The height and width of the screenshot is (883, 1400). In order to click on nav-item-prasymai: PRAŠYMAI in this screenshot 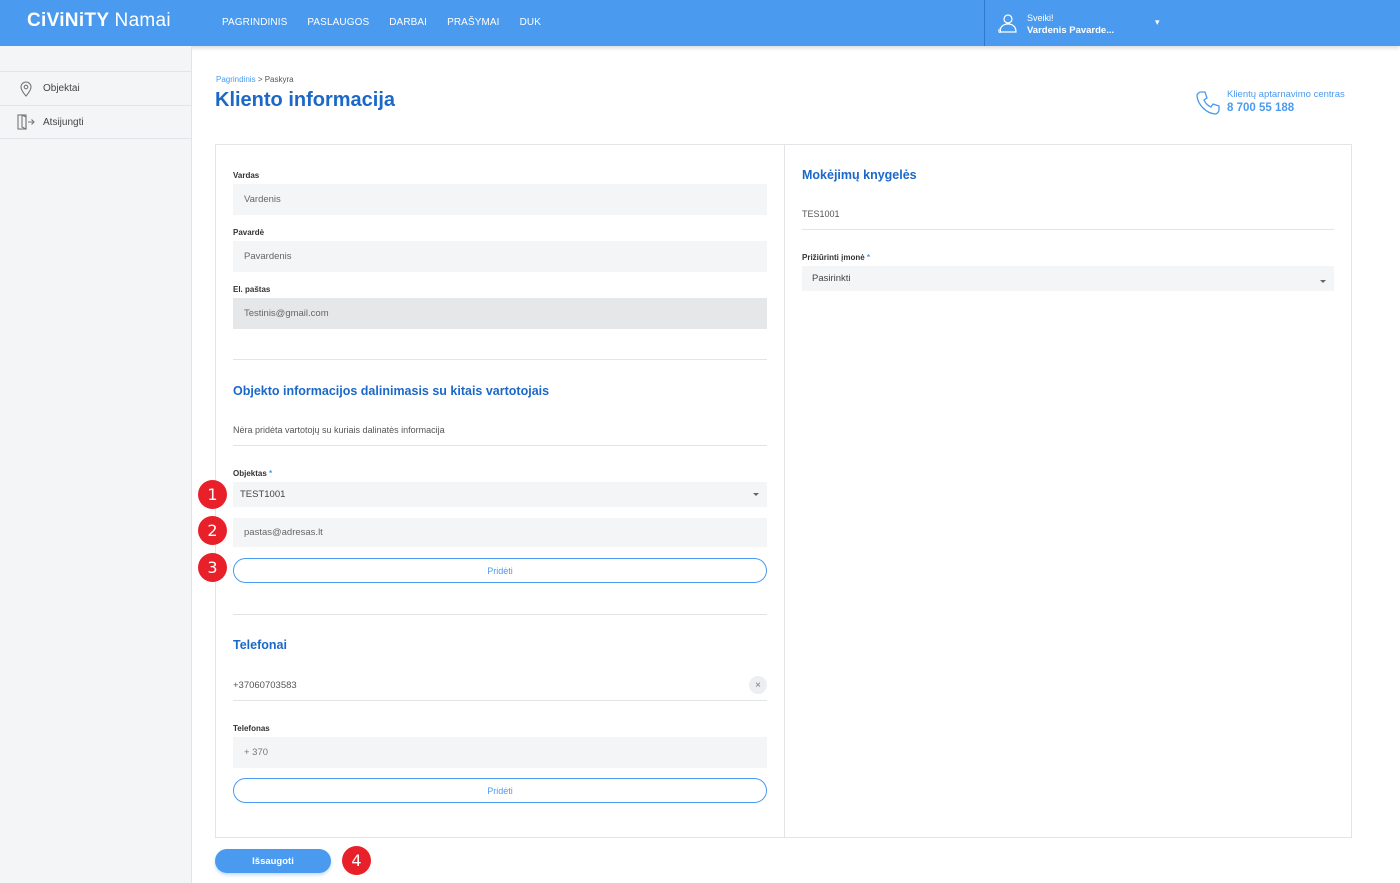, I will do `click(473, 22)`.